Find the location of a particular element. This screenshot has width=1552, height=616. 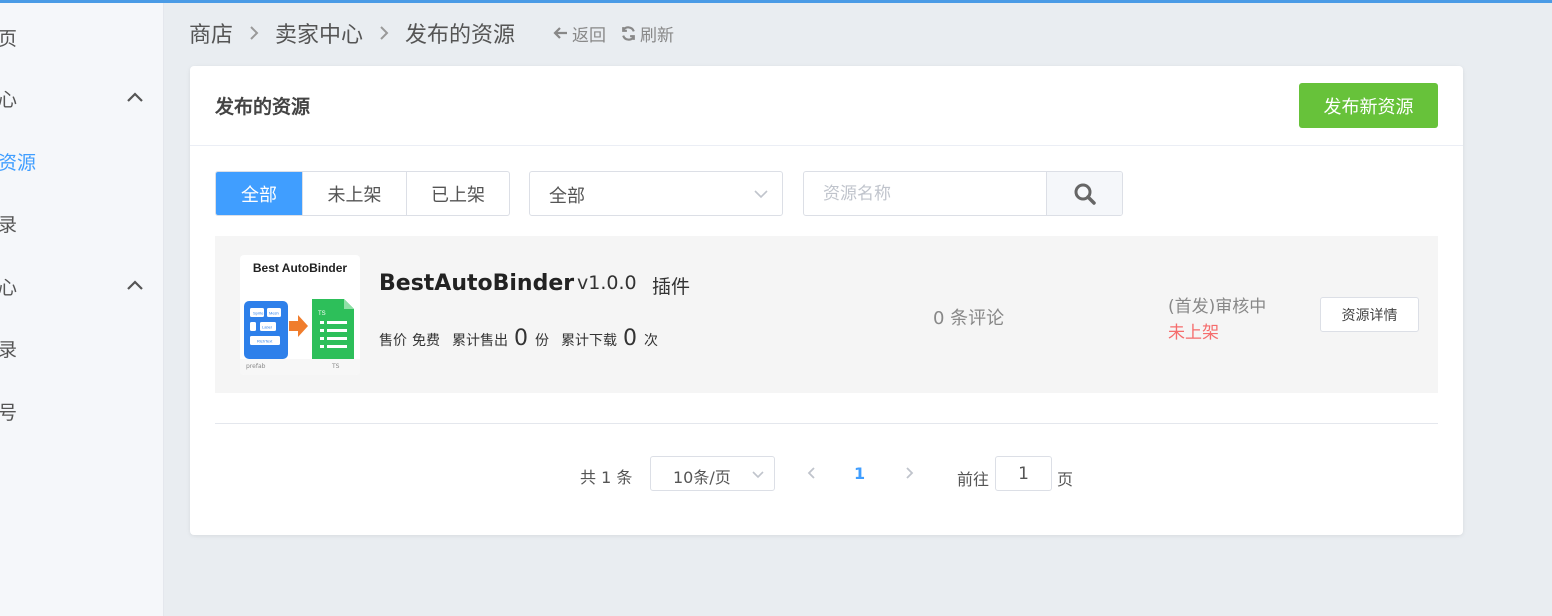

price-value: 免费 is located at coordinates (426, 341).